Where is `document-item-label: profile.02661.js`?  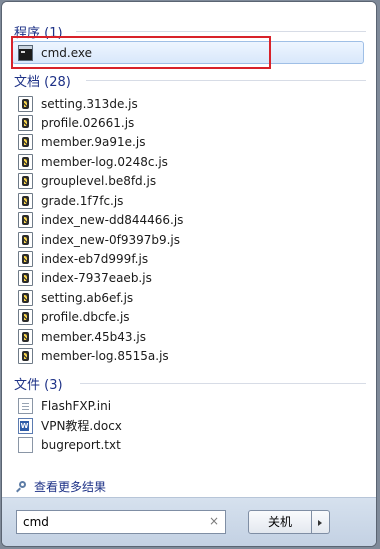
document-item-label: profile.02661.js is located at coordinates (88, 122).